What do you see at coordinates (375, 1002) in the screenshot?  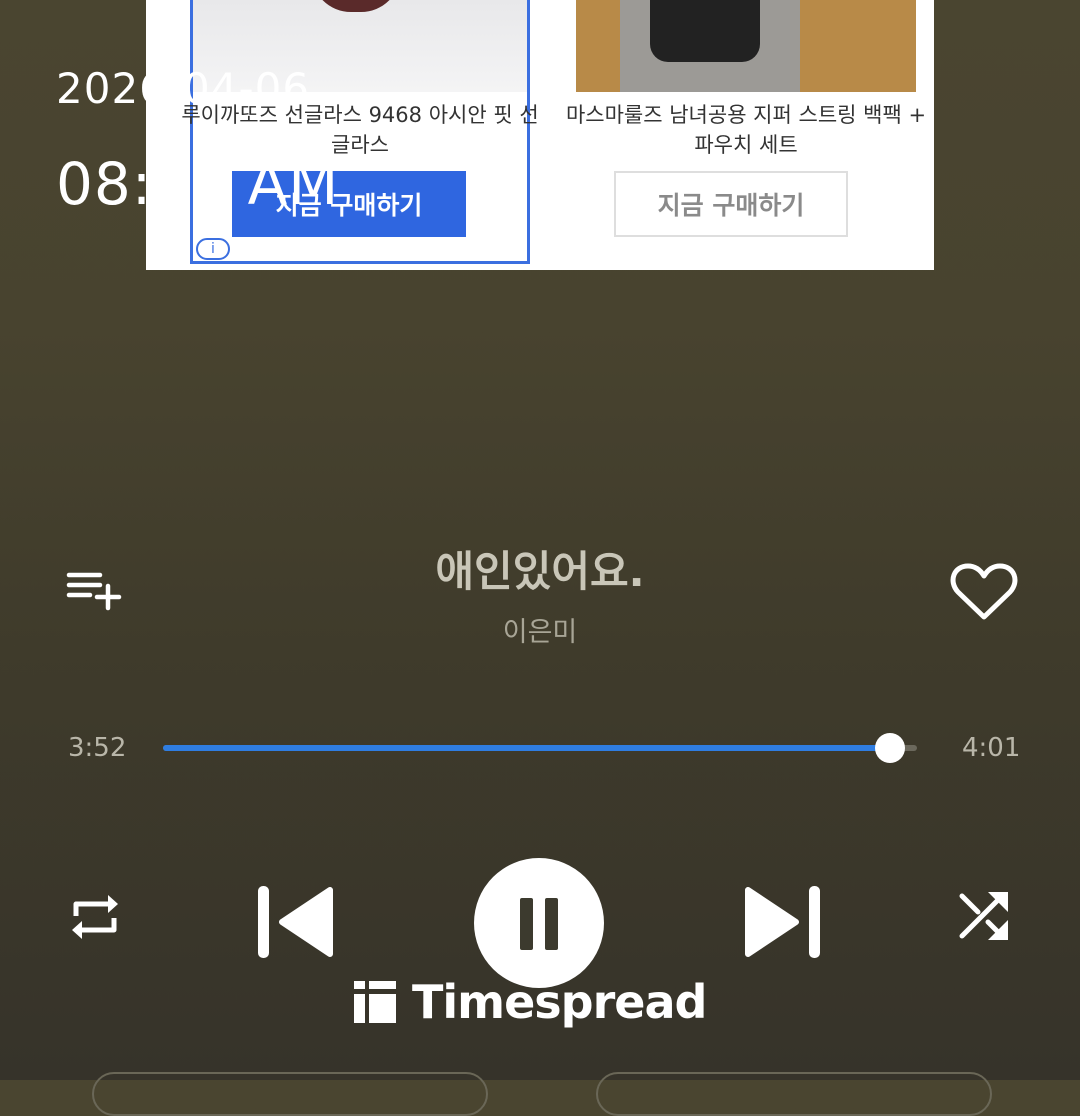 I see `timespread-logo-icon` at bounding box center [375, 1002].